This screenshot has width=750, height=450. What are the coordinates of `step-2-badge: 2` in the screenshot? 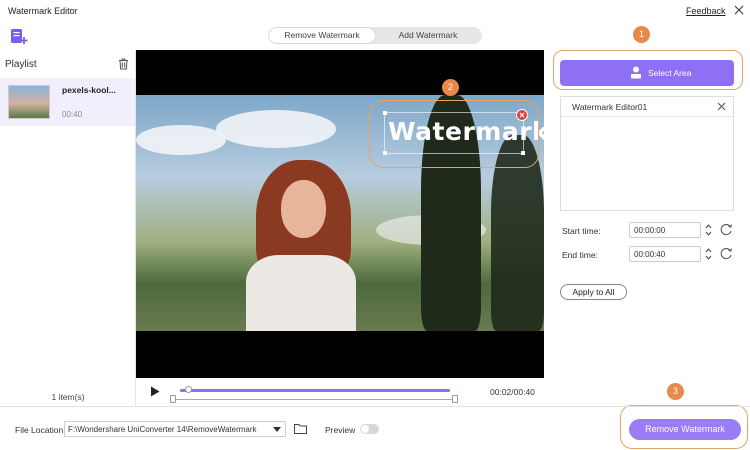 It's located at (450, 87).